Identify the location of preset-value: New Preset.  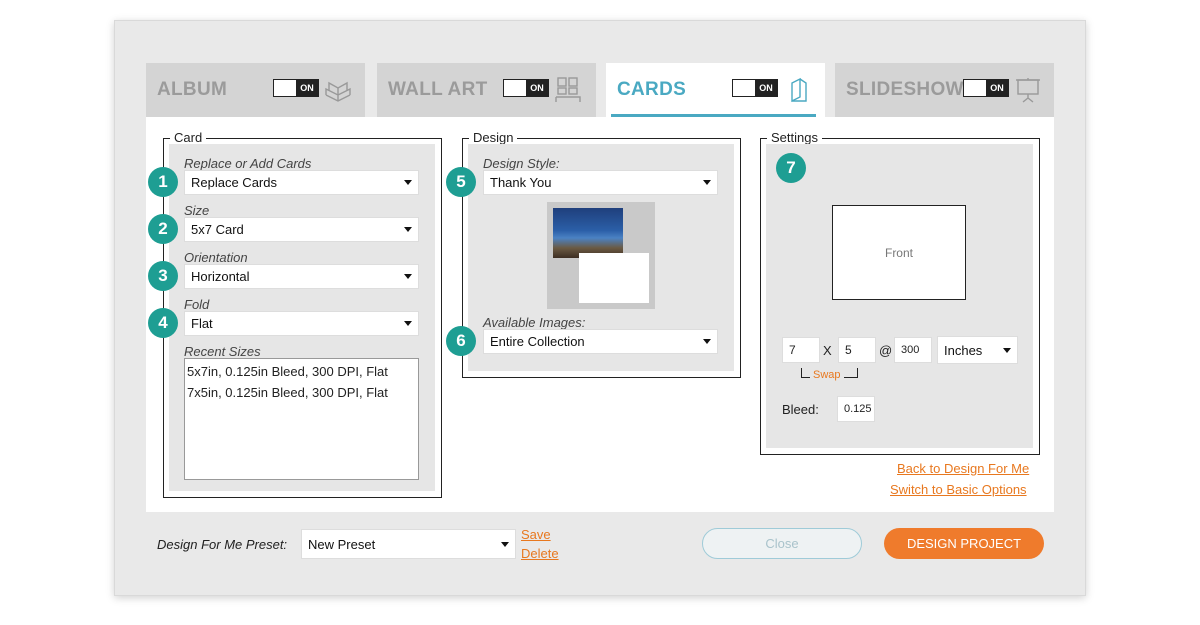
(342, 544).